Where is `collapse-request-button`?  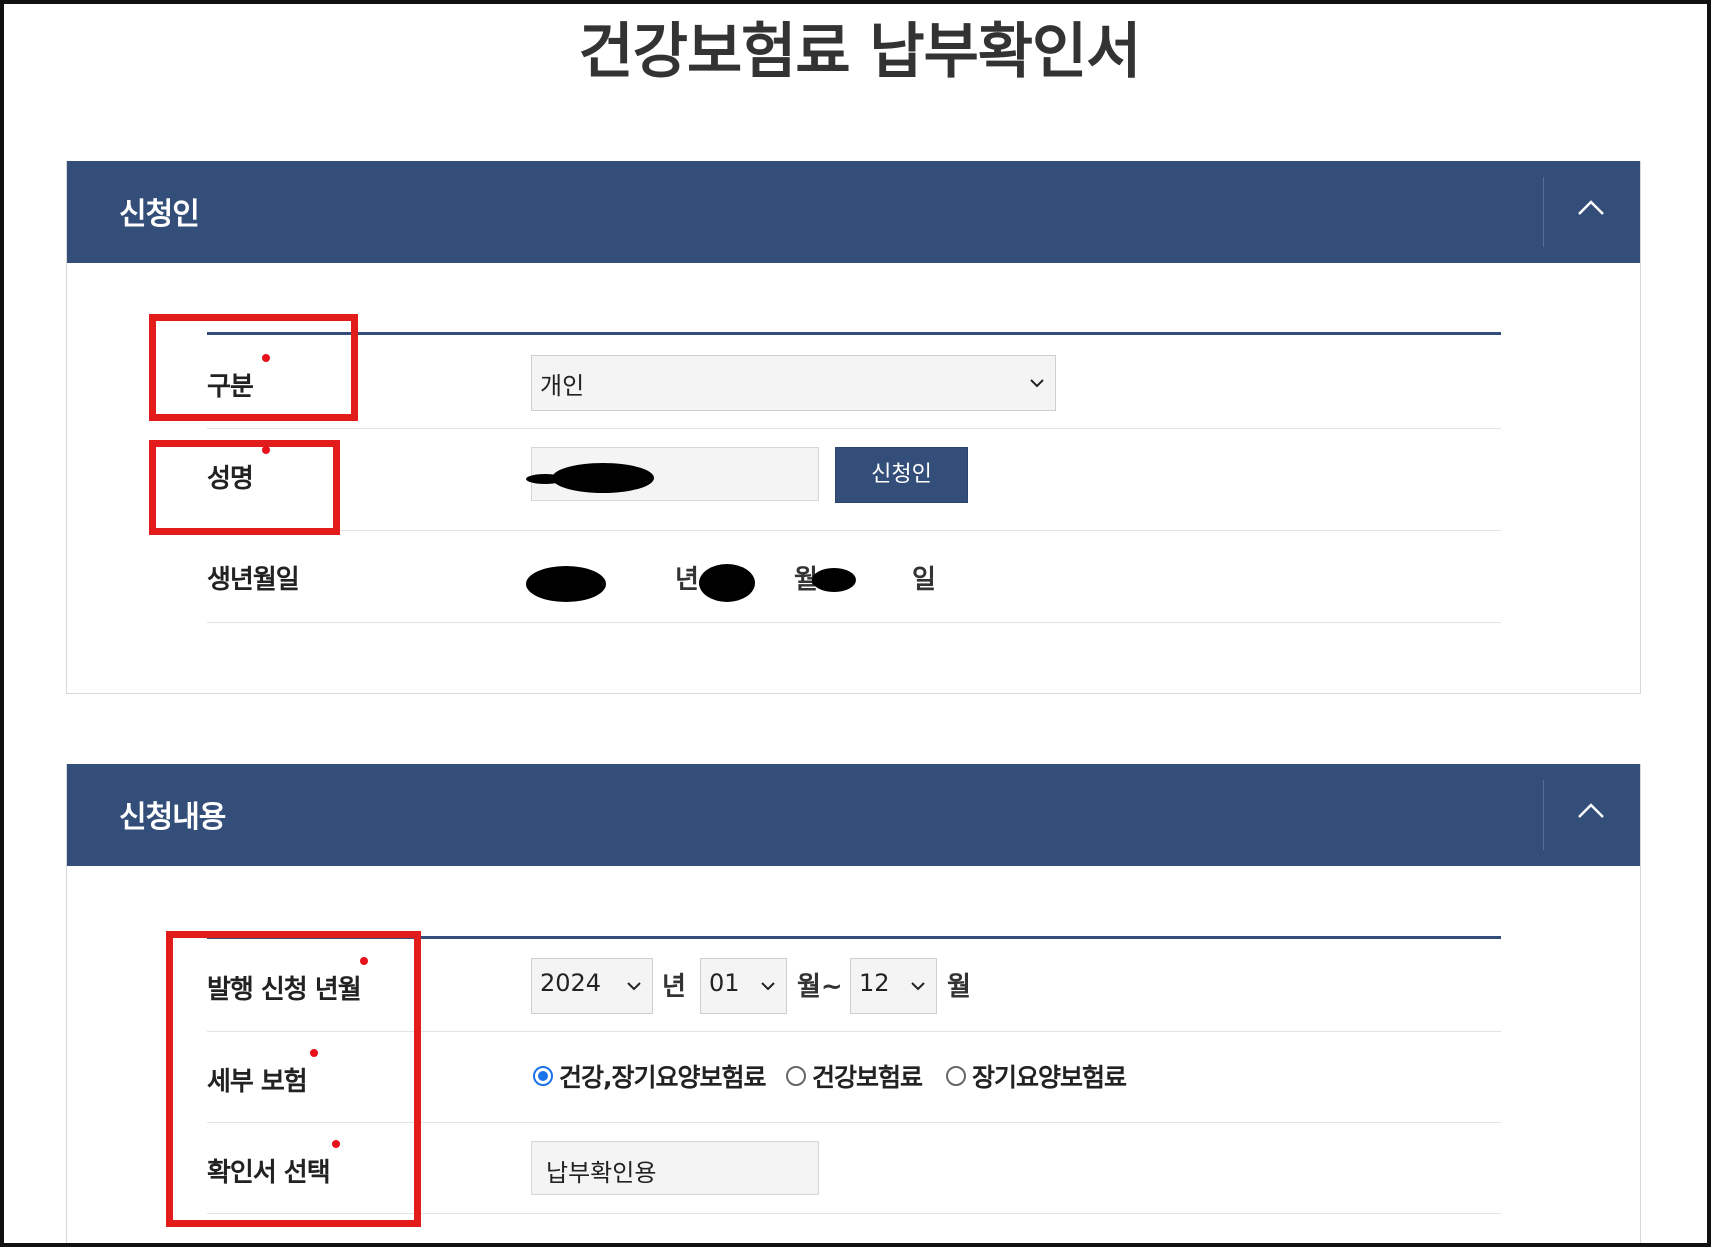
collapse-request-button is located at coordinates (1592, 815).